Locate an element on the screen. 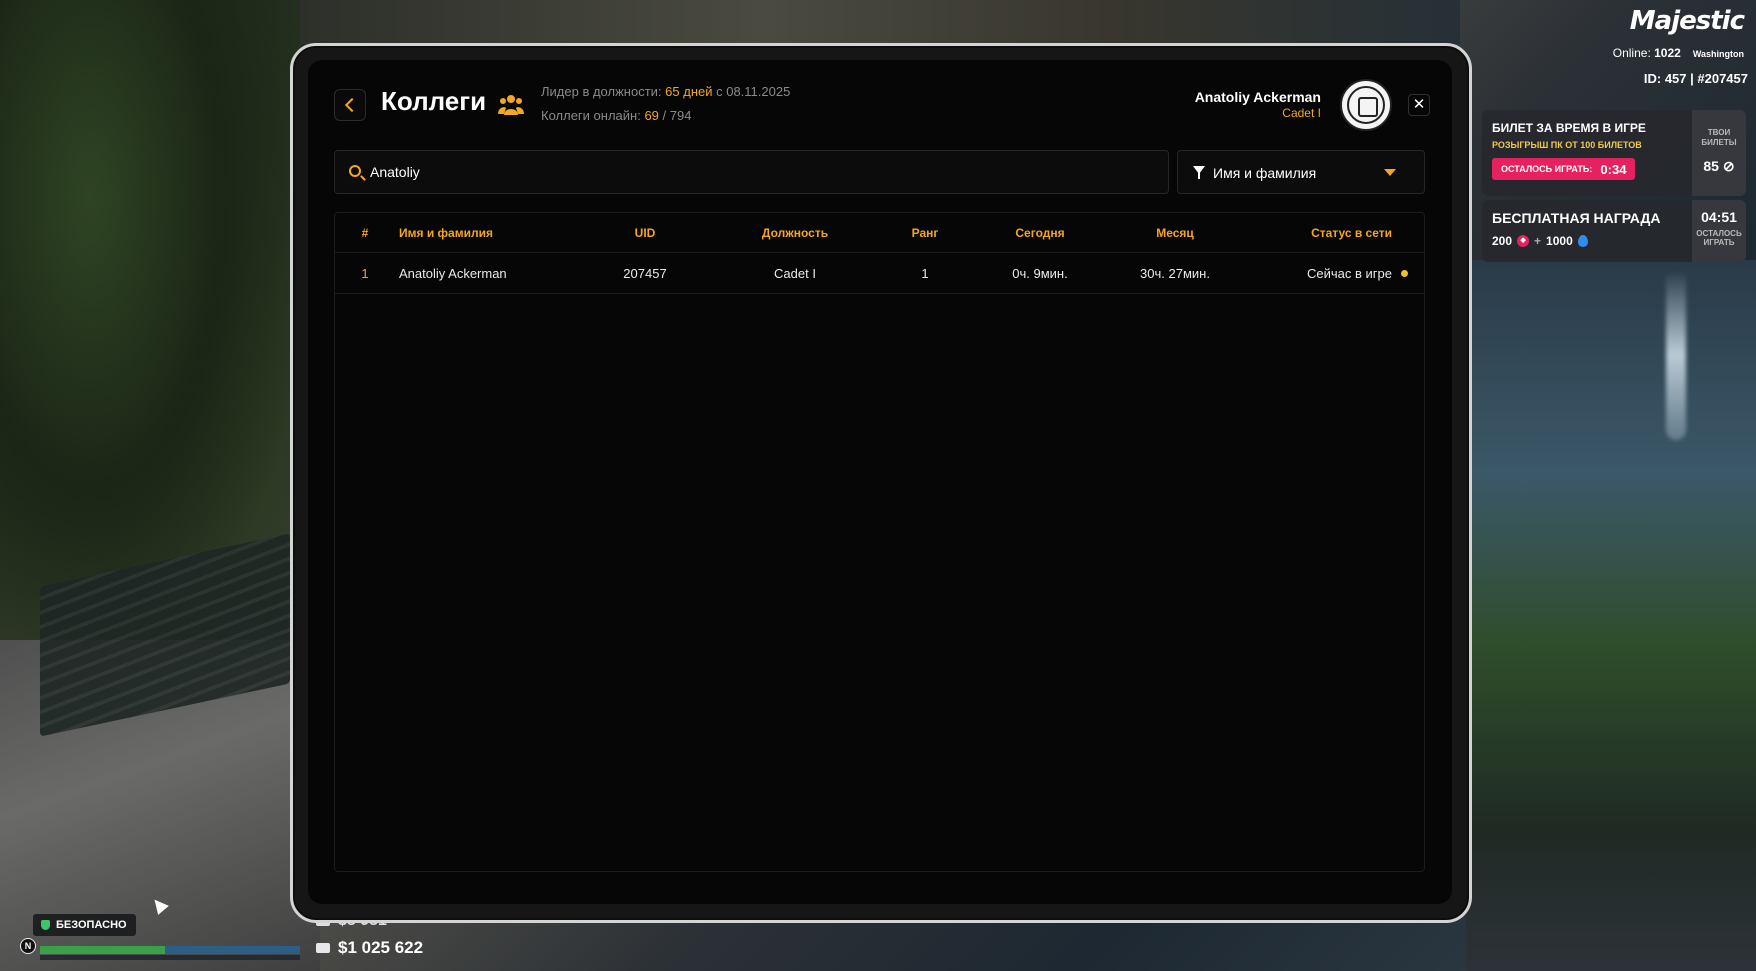 The width and height of the screenshot is (1756, 971). back-button is located at coordinates (350, 105).